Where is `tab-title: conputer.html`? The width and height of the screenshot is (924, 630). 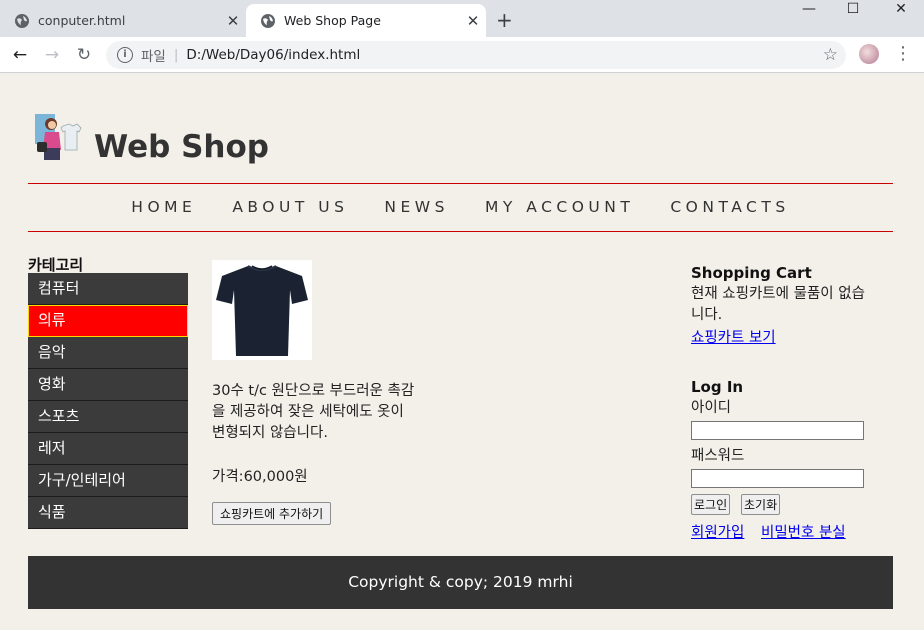
tab-title: conputer.html is located at coordinates (82, 20).